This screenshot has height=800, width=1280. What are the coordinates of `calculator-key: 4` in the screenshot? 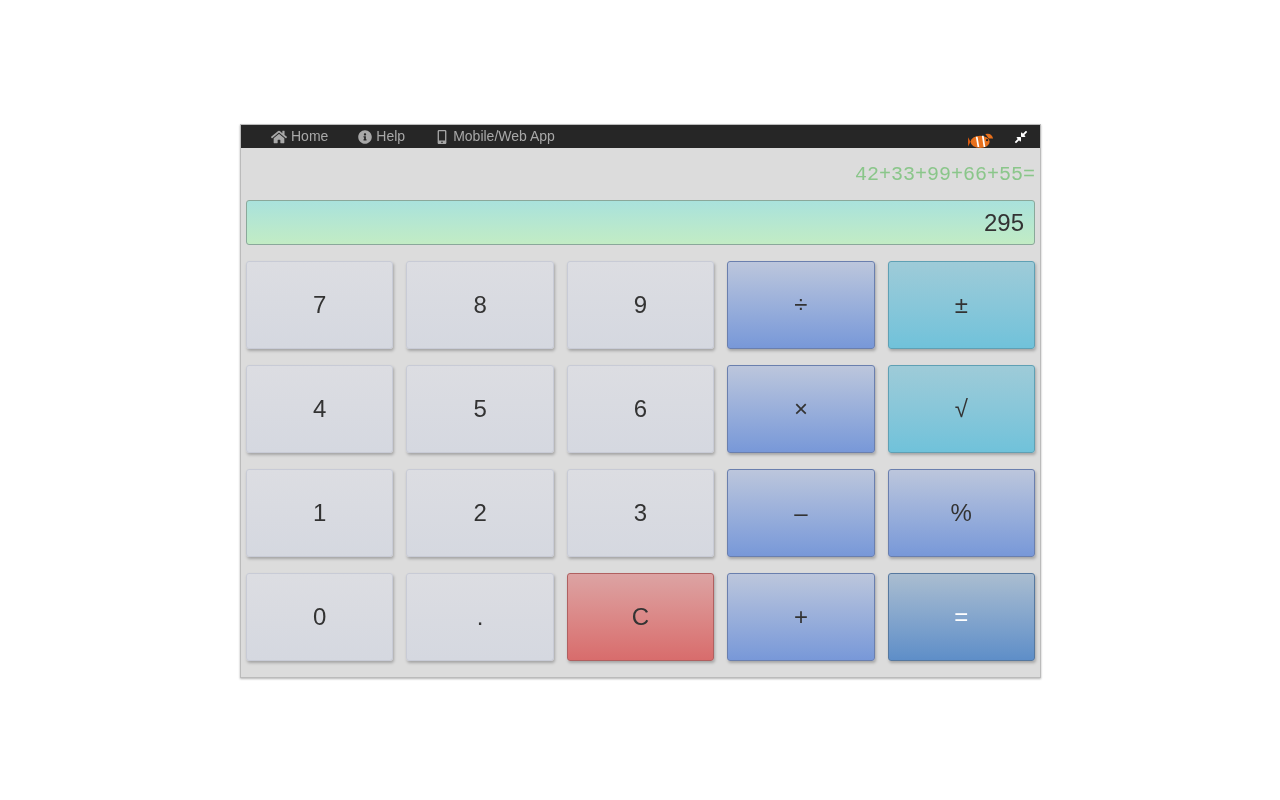 It's located at (320, 409).